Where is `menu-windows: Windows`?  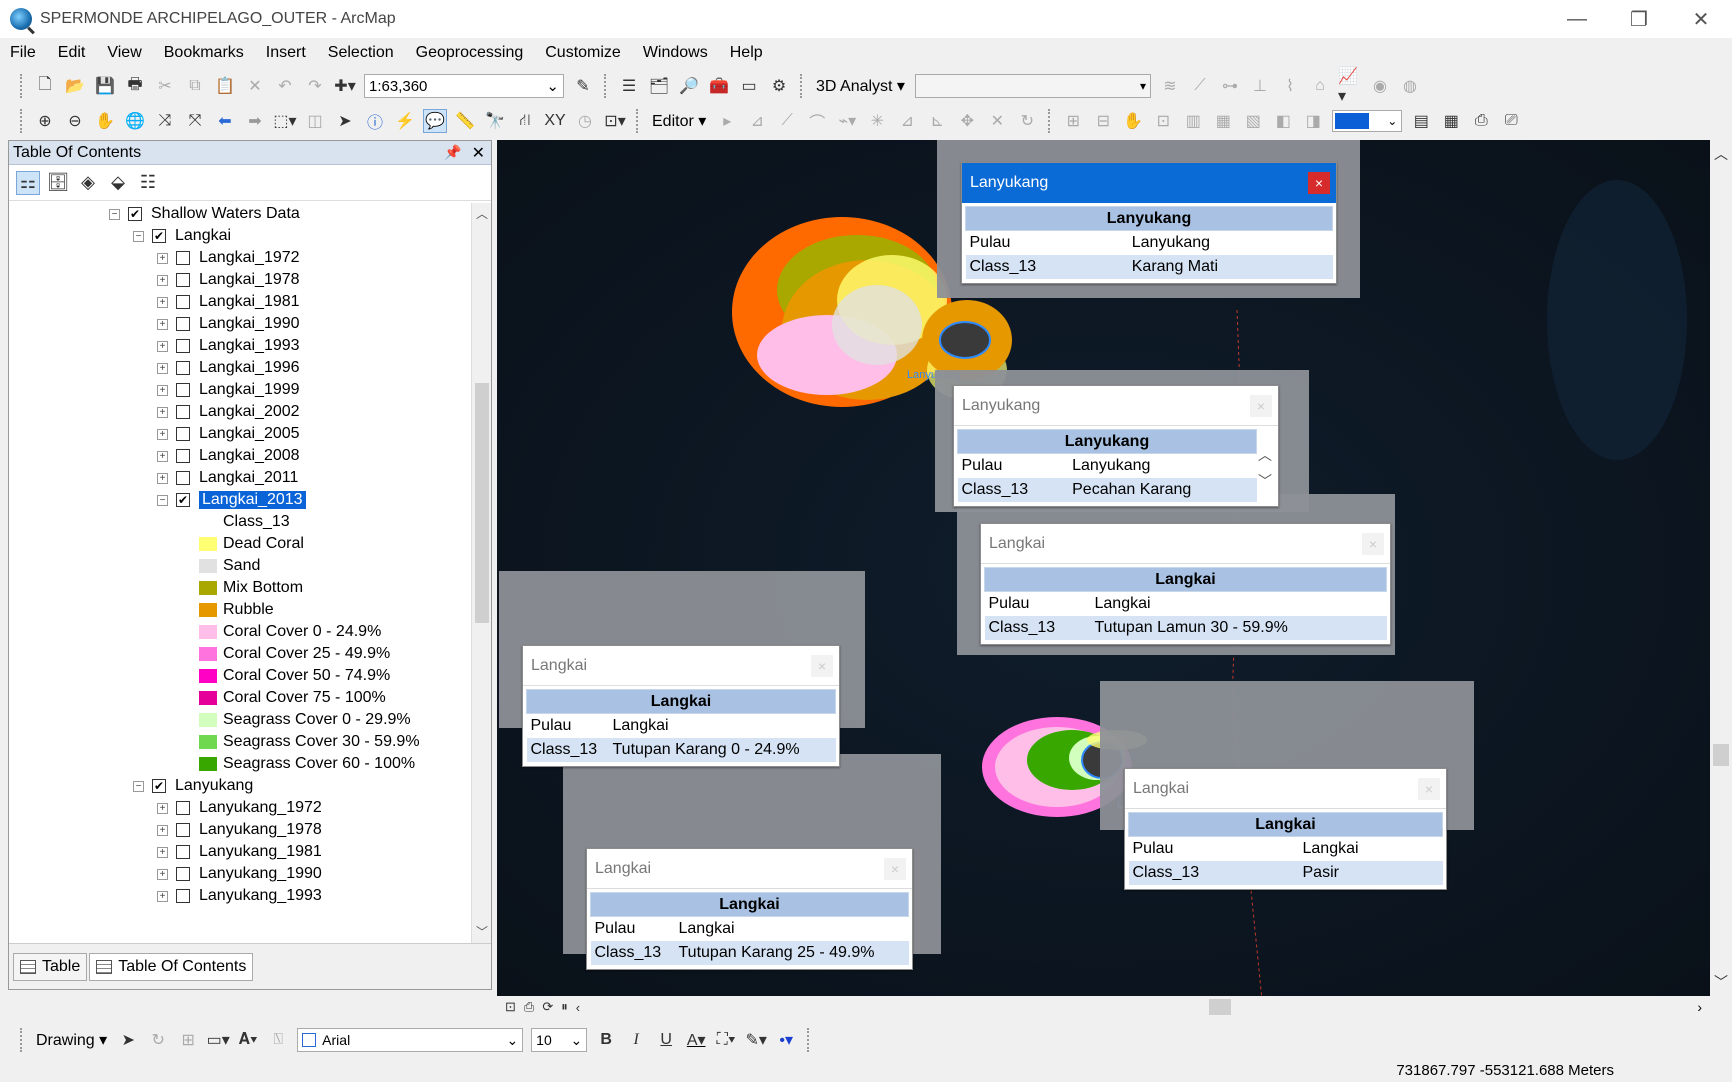
menu-windows: Windows is located at coordinates (675, 53).